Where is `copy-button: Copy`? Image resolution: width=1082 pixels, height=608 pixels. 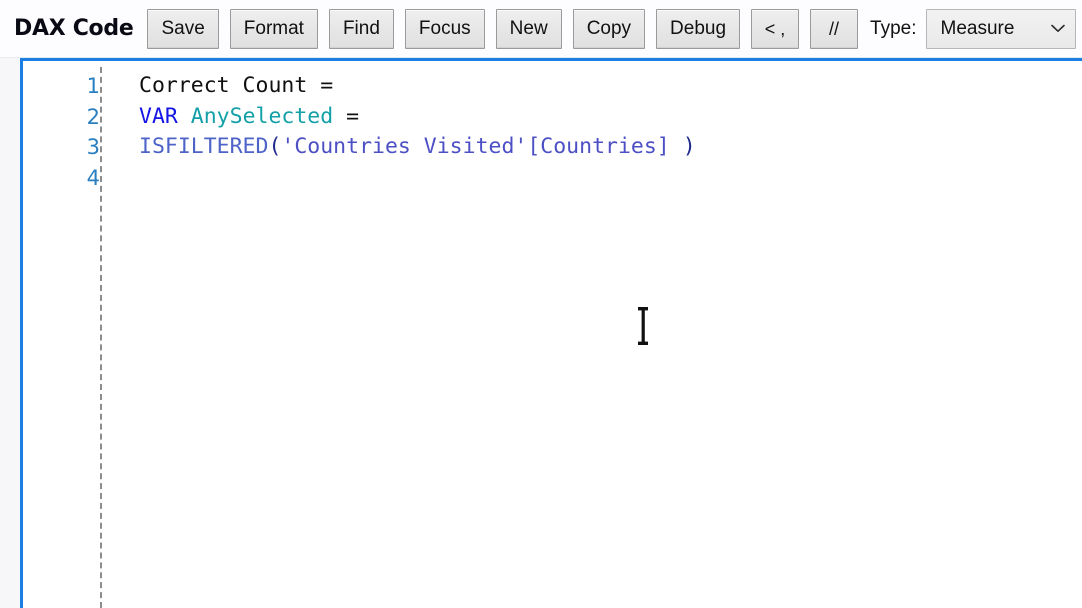
copy-button: Copy is located at coordinates (609, 28).